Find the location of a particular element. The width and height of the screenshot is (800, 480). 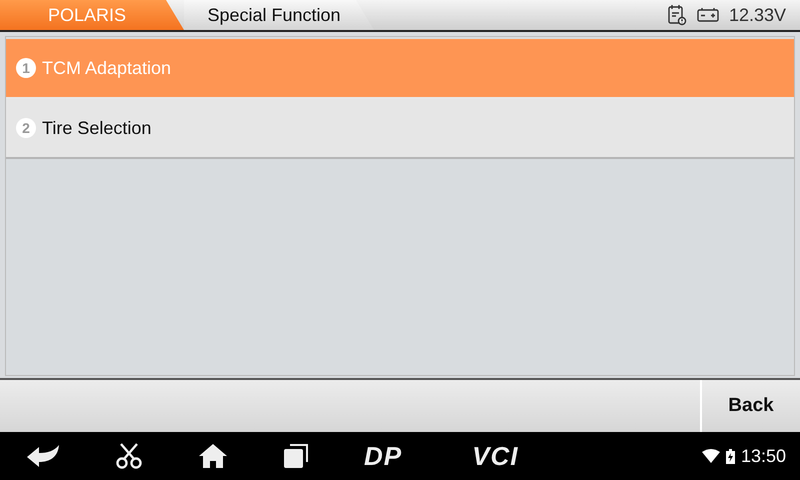

voltage-reading: 12.33V is located at coordinates (757, 15).